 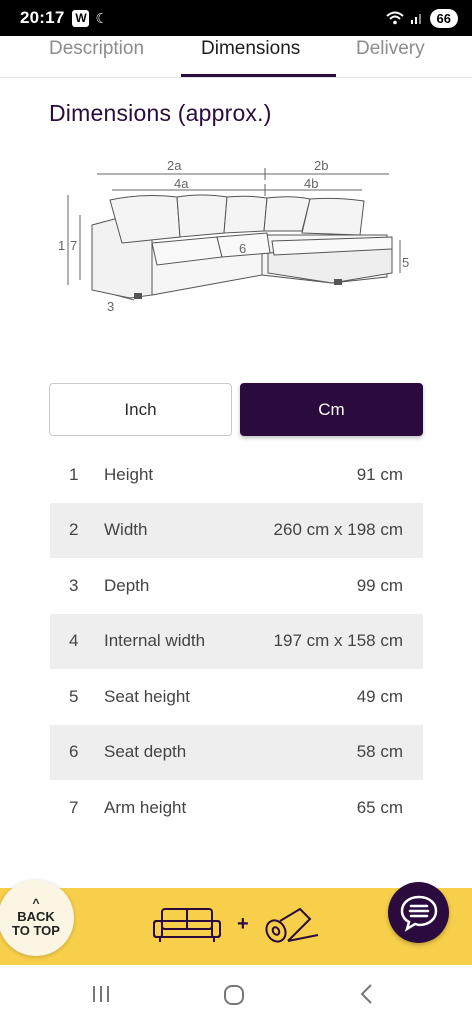 I want to click on fabric-roll-icon, so click(x=292, y=925).